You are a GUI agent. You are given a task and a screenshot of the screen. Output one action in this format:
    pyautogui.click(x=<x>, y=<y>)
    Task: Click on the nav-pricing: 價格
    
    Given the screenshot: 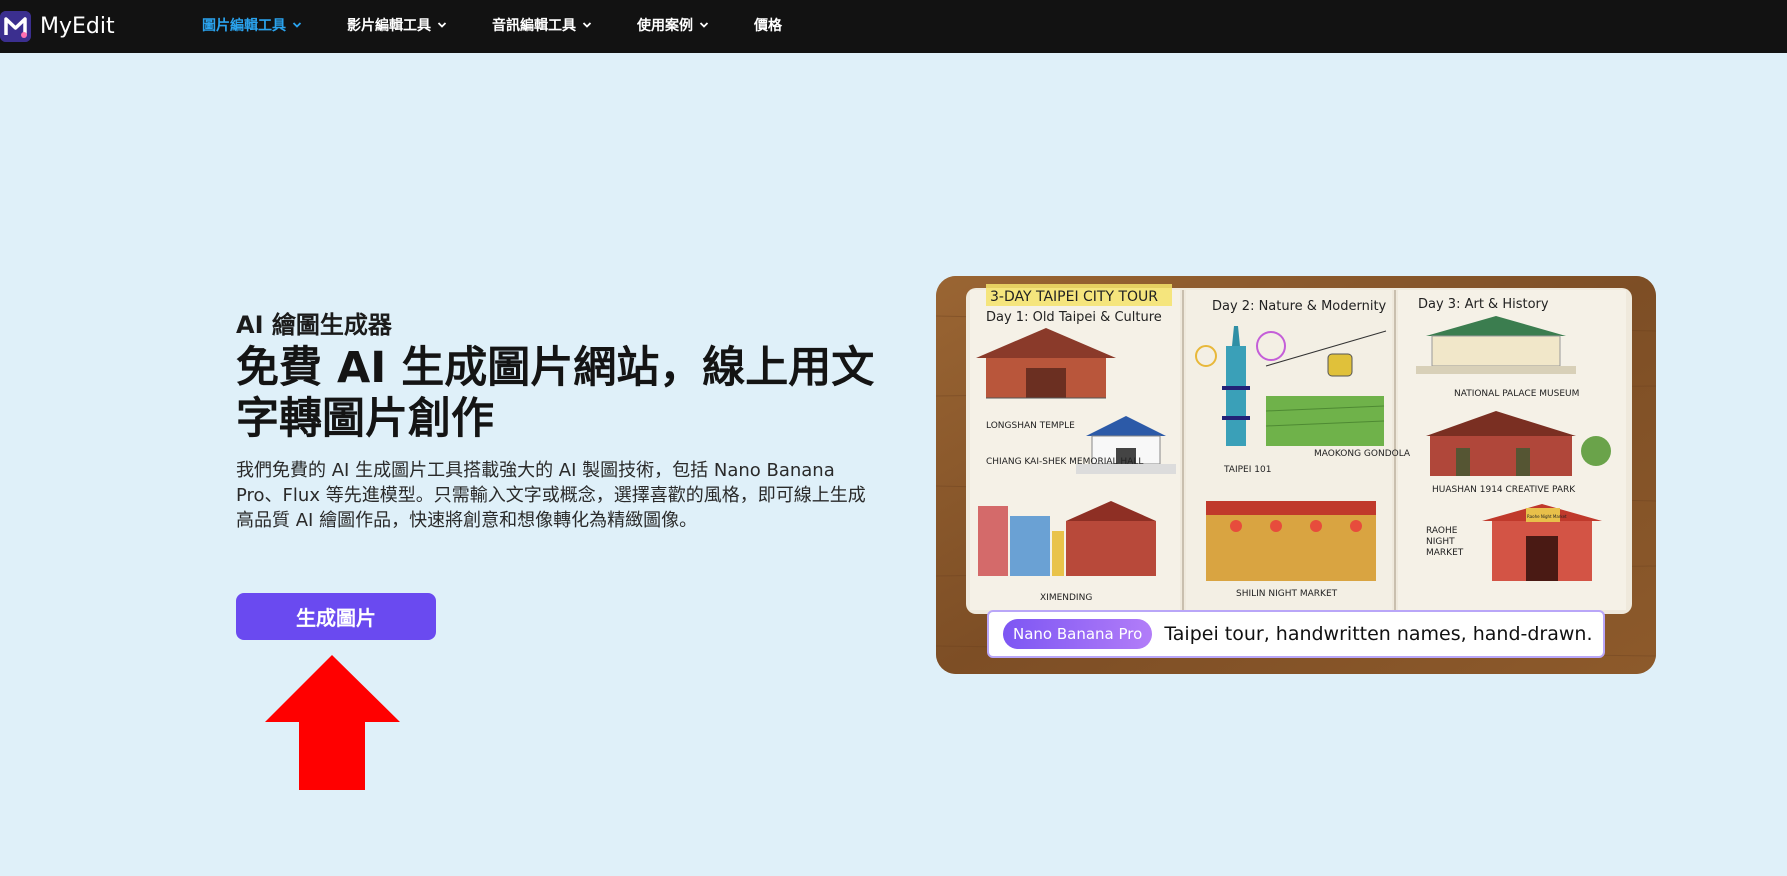 What is the action you would take?
    pyautogui.click(x=768, y=25)
    